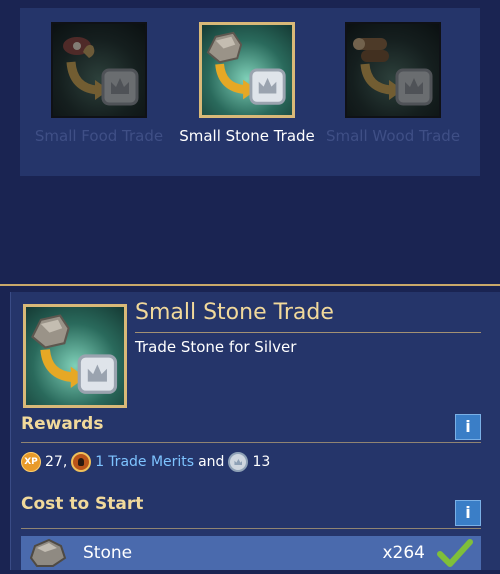  Describe the element at coordinates (393, 70) in the screenshot. I see `wood-to-silver-icon` at that location.